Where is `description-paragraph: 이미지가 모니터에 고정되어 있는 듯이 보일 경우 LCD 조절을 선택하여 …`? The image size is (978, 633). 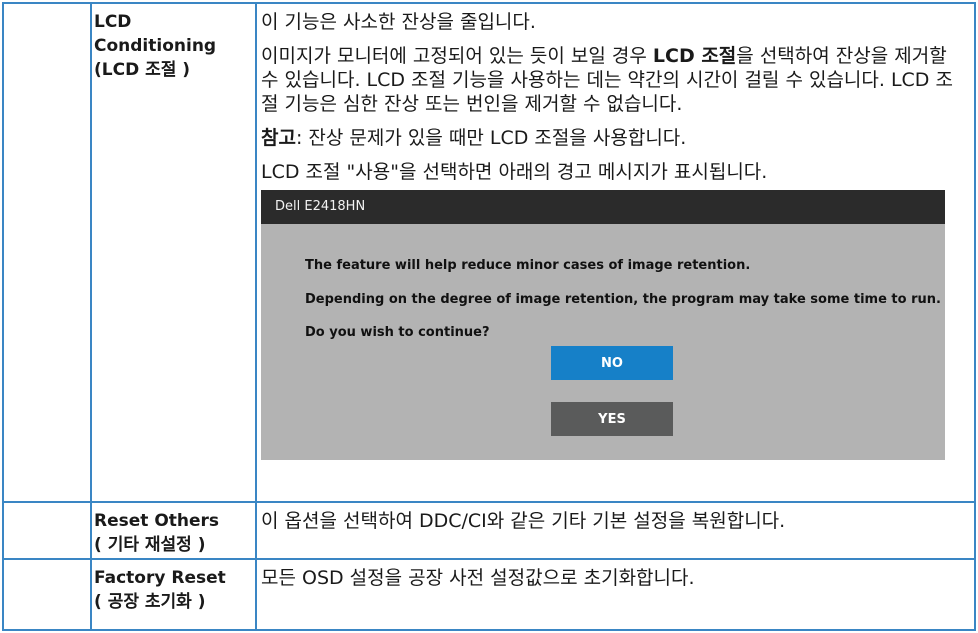 description-paragraph: 이미지가 모니터에 고정되어 있는 듯이 보일 경우 LCD 조절을 선택하여 … is located at coordinates (614, 80).